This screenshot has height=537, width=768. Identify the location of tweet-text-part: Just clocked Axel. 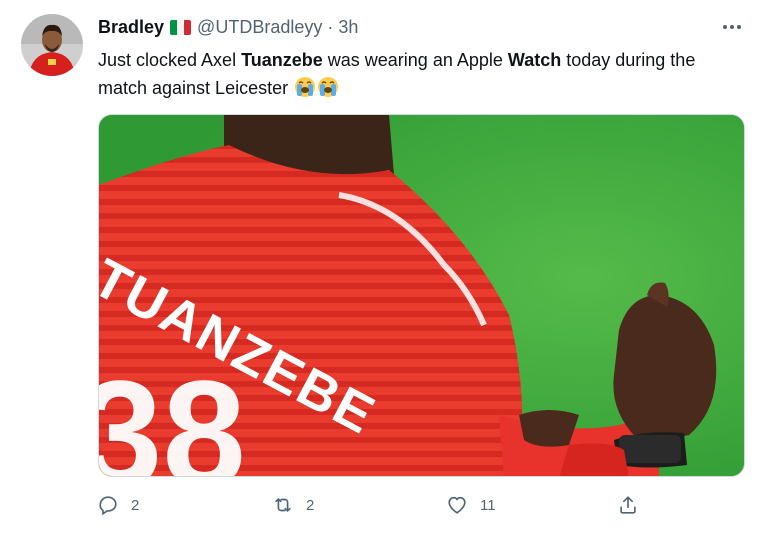
(170, 60).